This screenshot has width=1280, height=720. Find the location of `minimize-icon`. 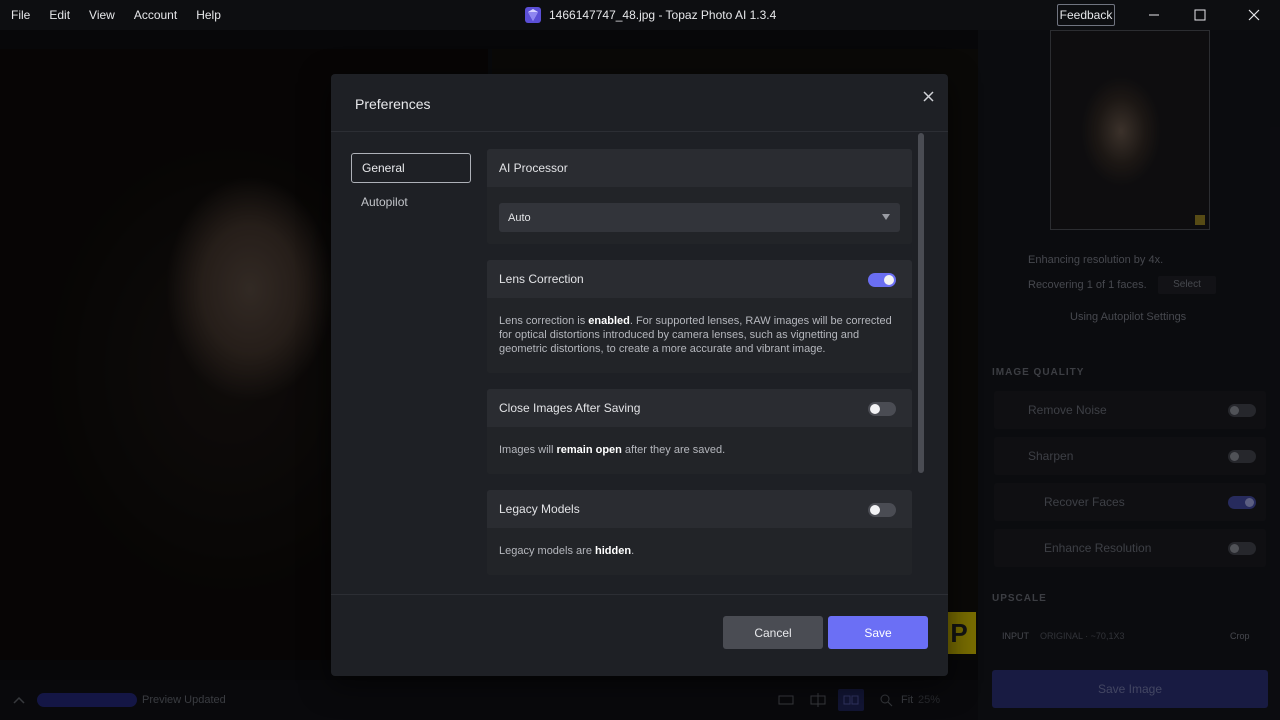

minimize-icon is located at coordinates (1154, 15).